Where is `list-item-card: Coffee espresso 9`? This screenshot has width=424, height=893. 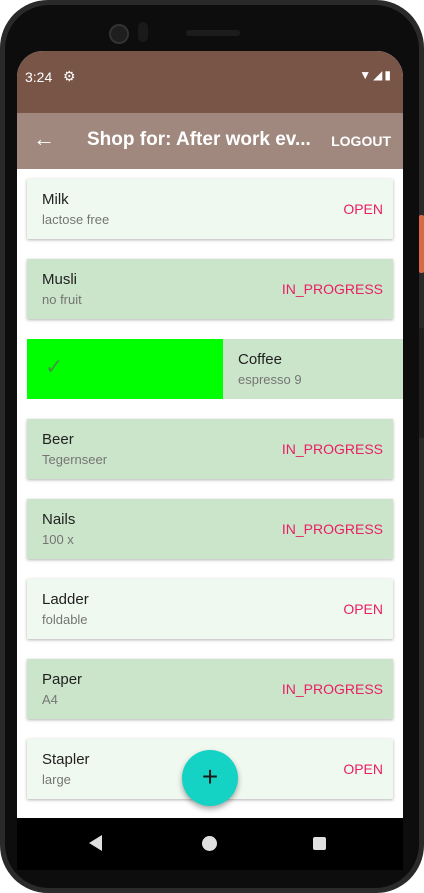 list-item-card: Coffee espresso 9 is located at coordinates (313, 369).